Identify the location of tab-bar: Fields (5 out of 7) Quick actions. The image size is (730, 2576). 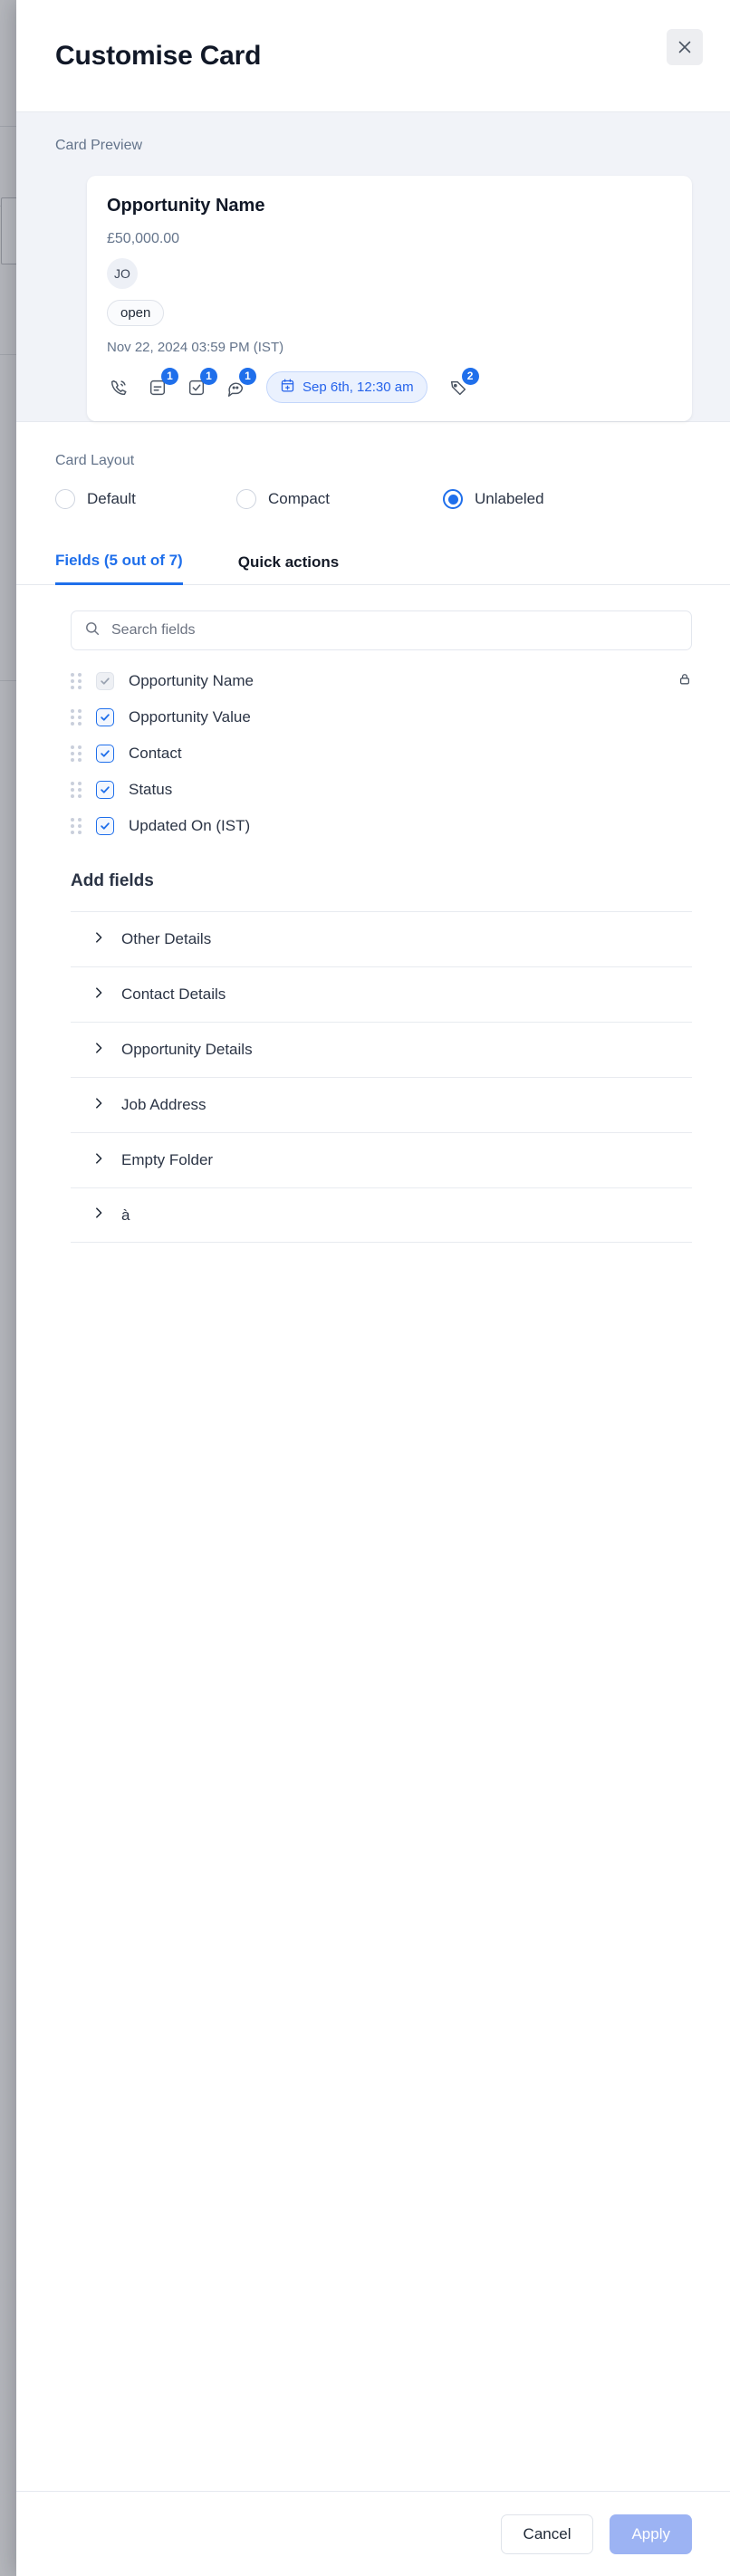
(373, 563).